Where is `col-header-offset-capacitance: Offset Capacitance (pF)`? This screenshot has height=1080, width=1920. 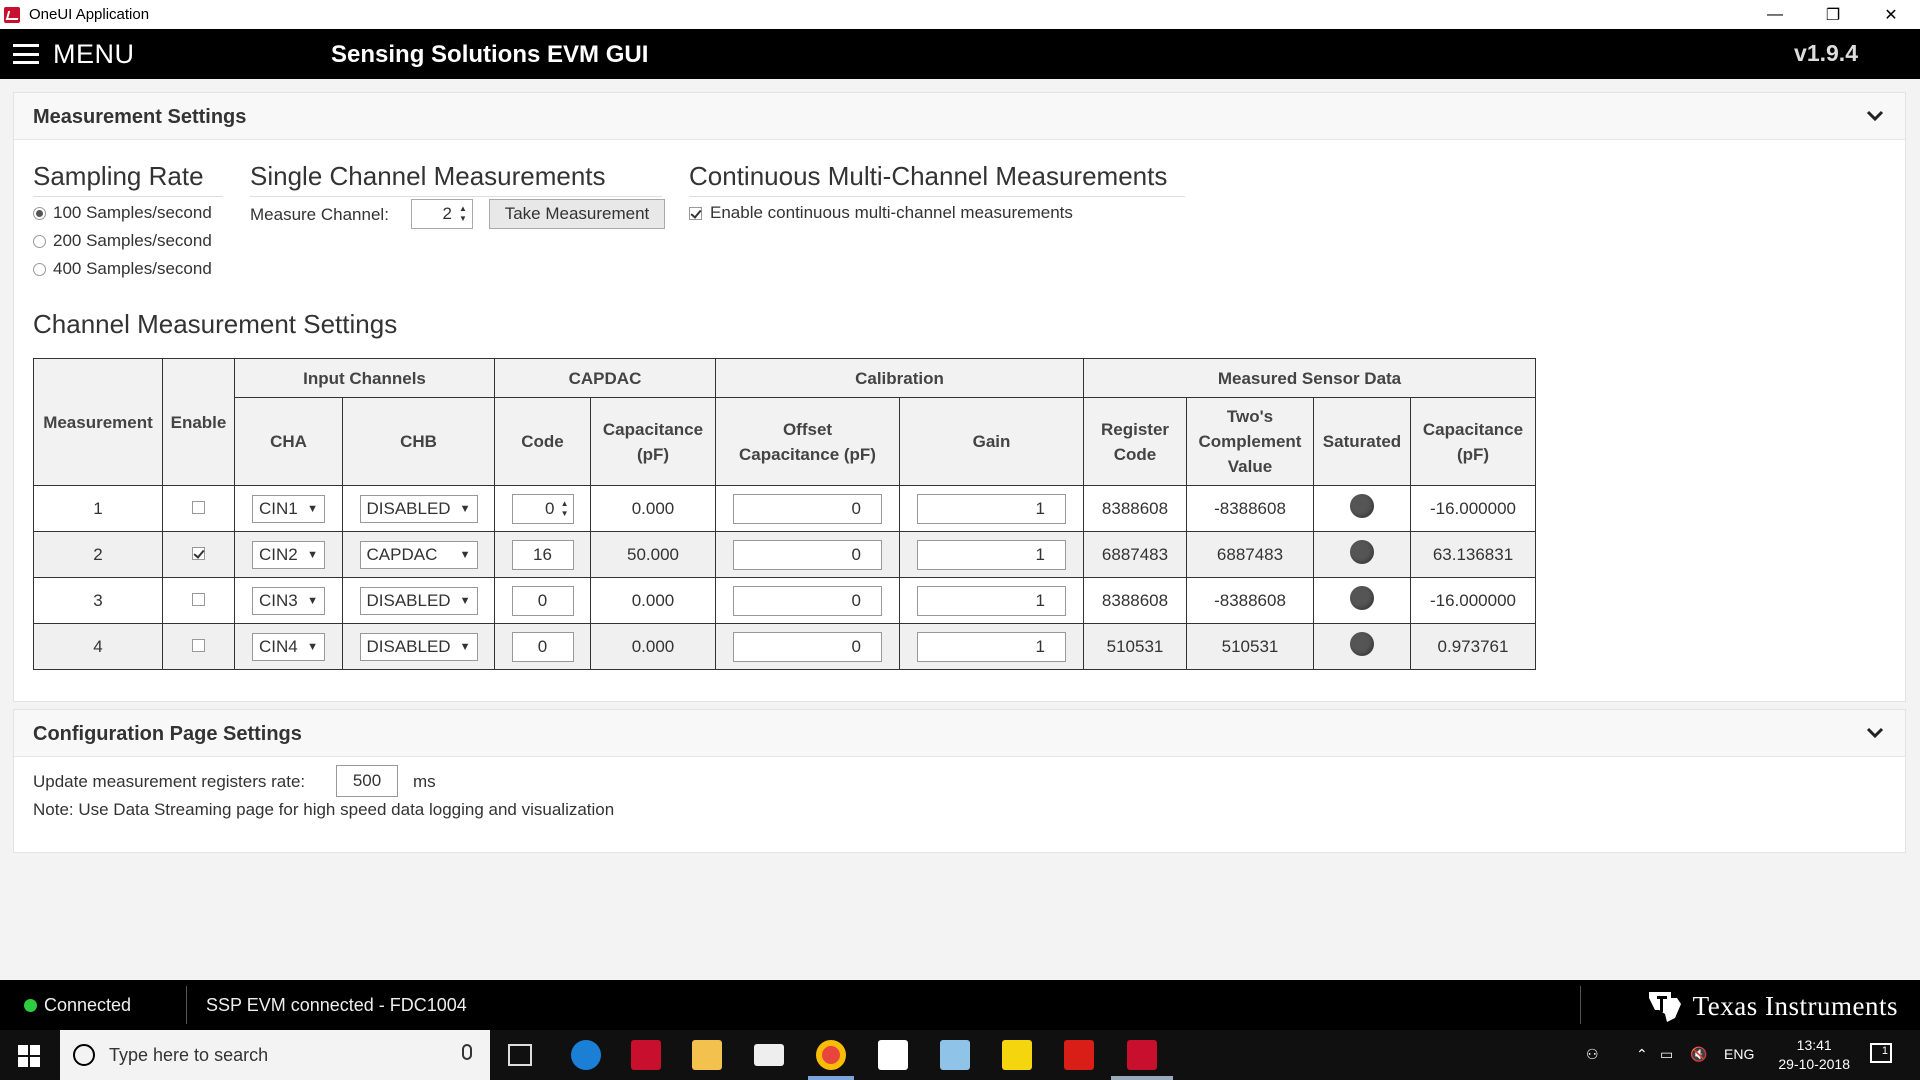
col-header-offset-capacitance: Offset Capacitance (pF) is located at coordinates (807, 441).